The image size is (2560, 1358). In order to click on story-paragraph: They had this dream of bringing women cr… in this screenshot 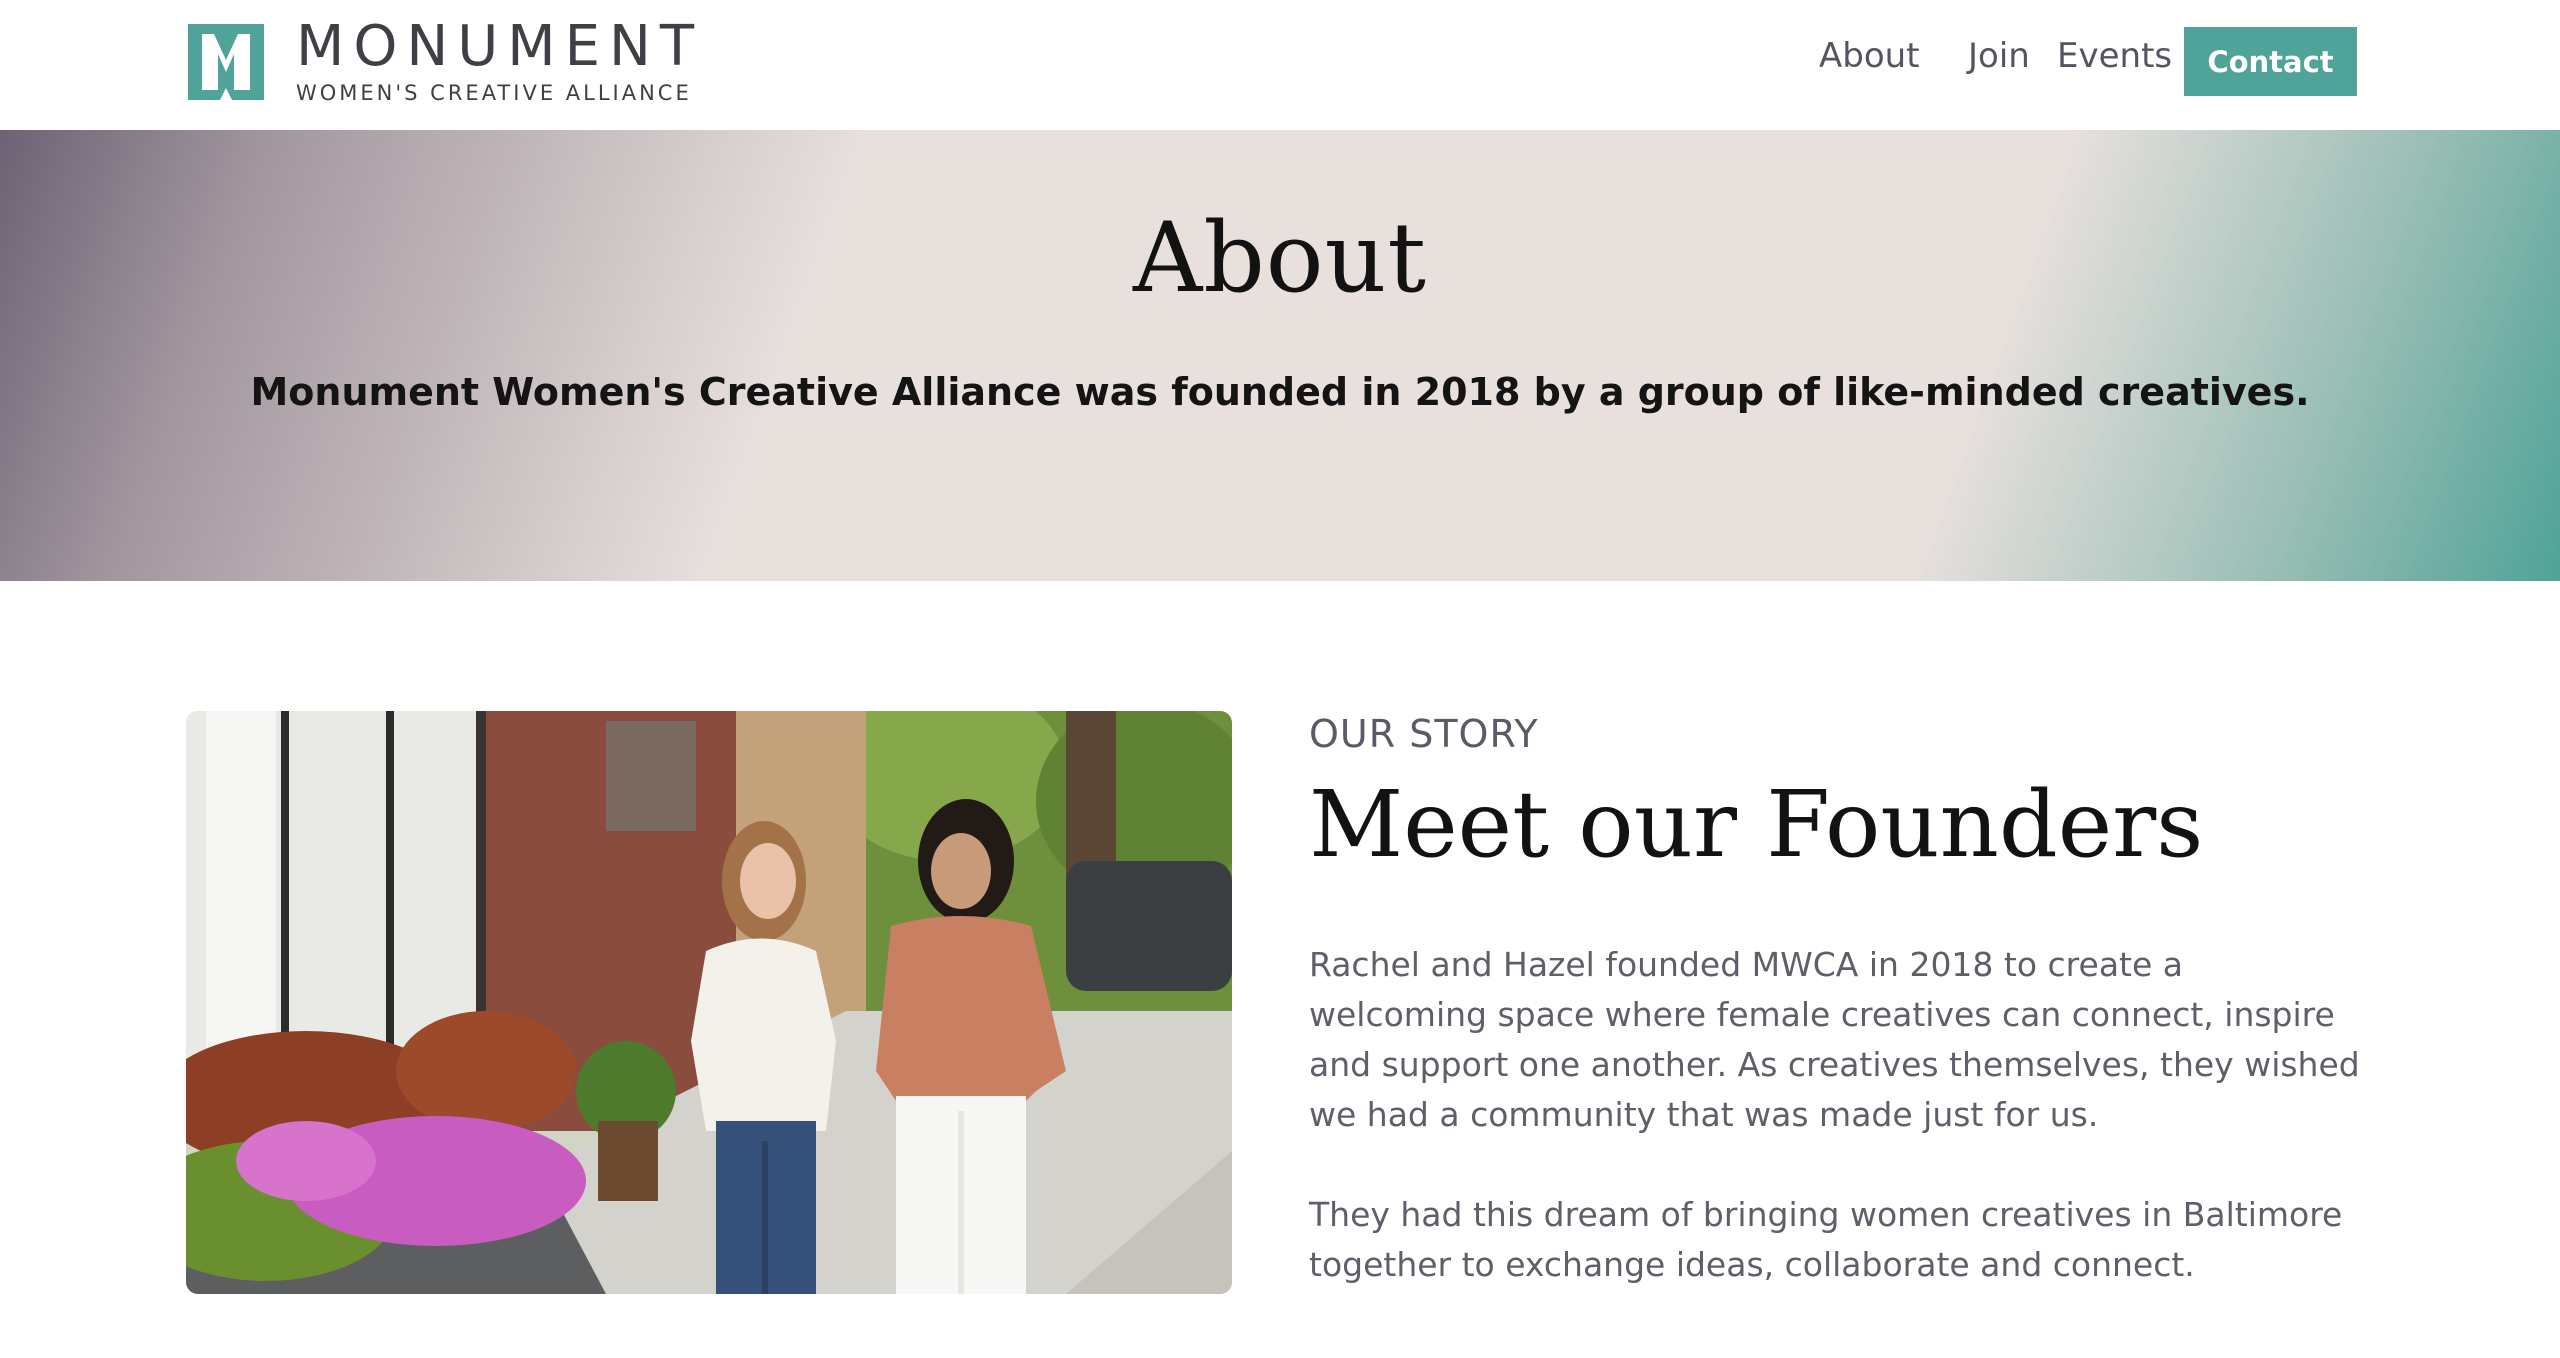, I will do `click(1826, 1239)`.